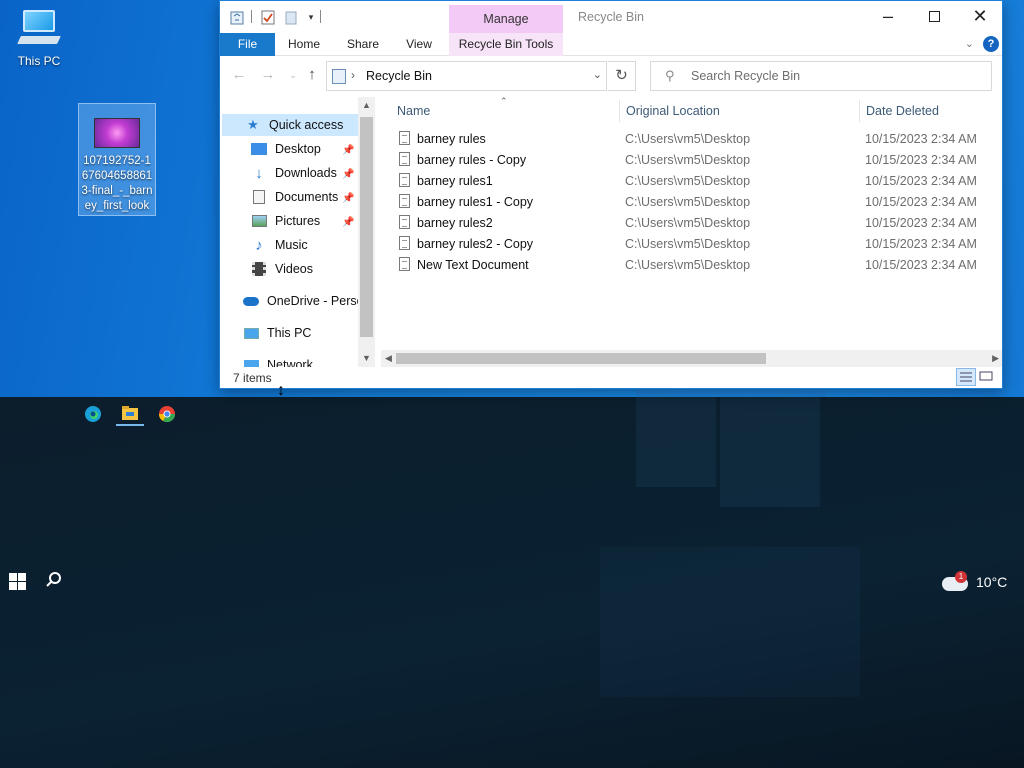 The image size is (1024, 768). Describe the element at coordinates (252, 378) in the screenshot. I see `item-count: 7 items` at that location.